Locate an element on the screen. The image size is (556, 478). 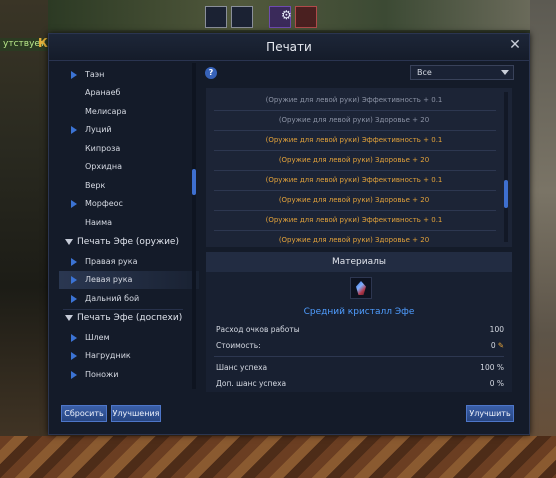
side-letter: К is located at coordinates (43, 43).